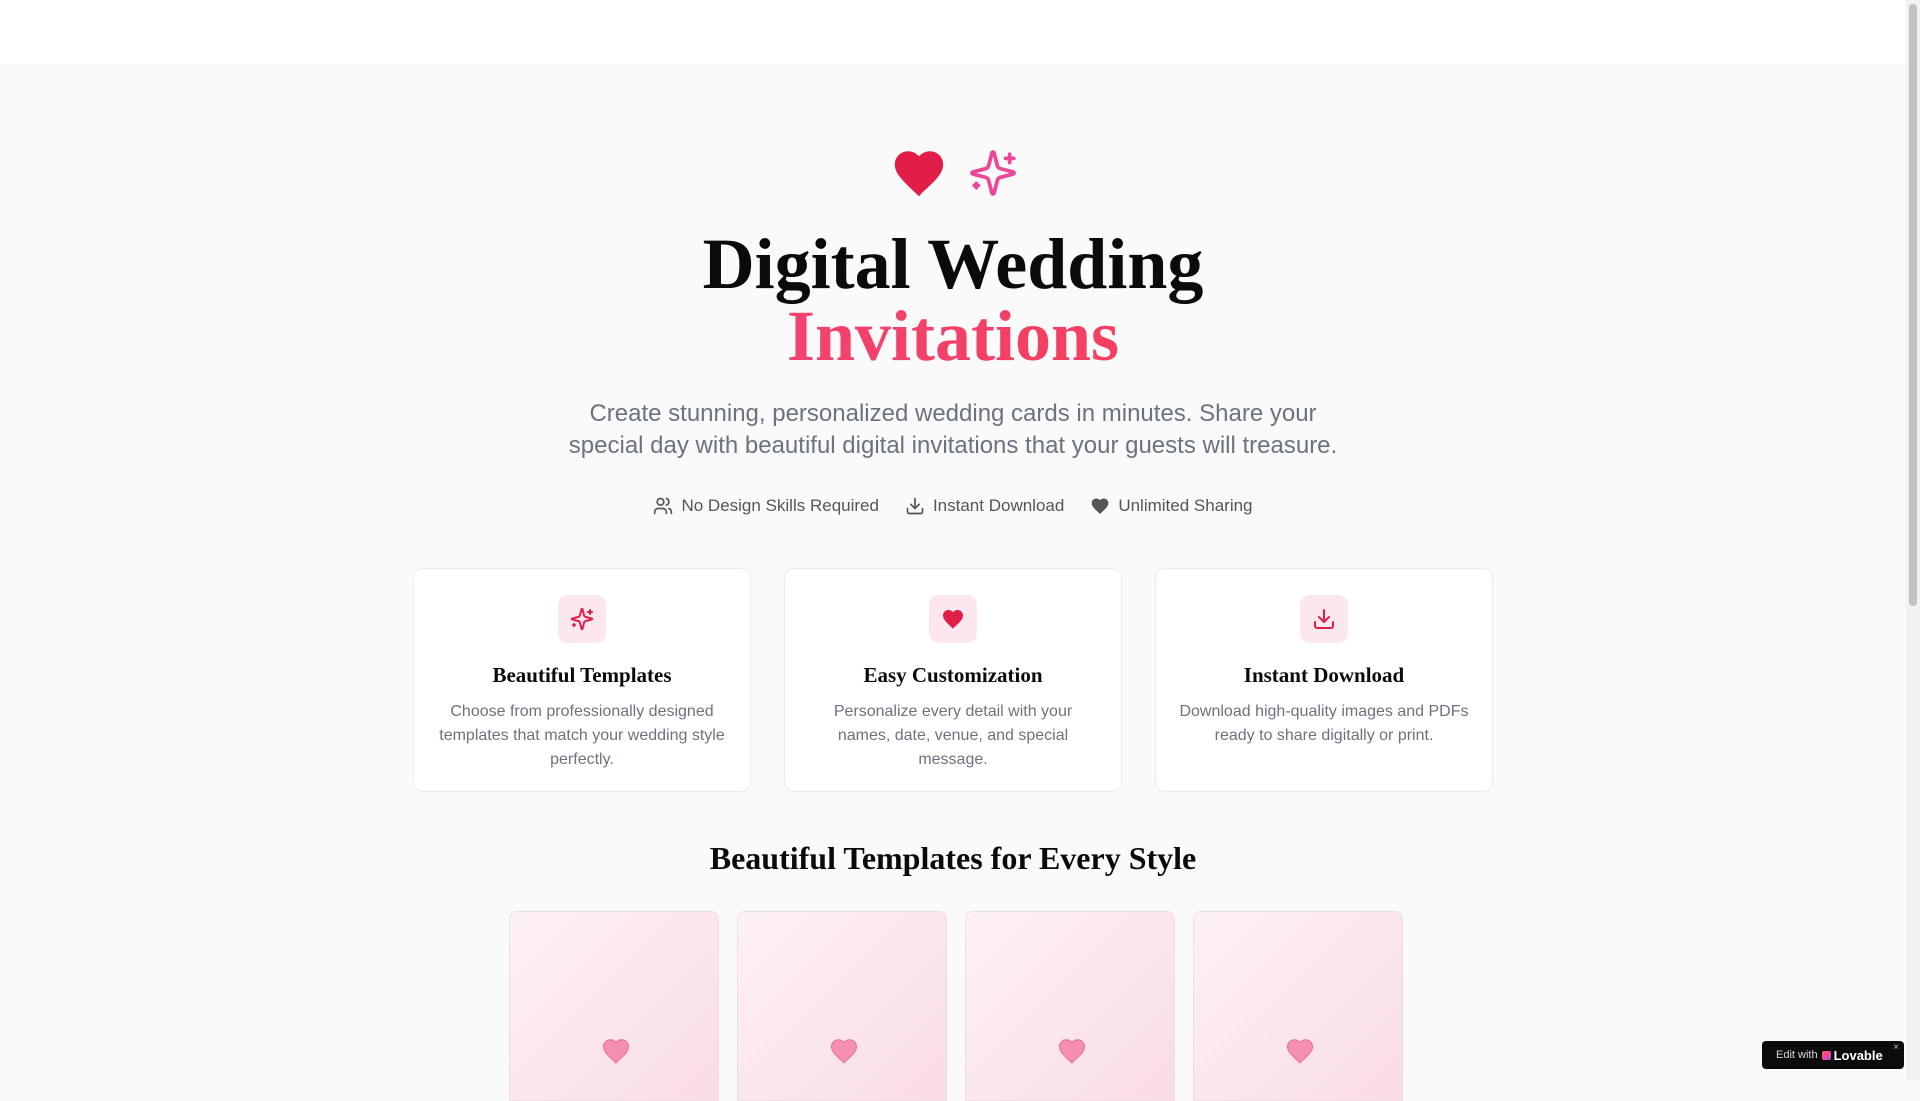  I want to click on feature-label: No Design Skills Required, so click(780, 505).